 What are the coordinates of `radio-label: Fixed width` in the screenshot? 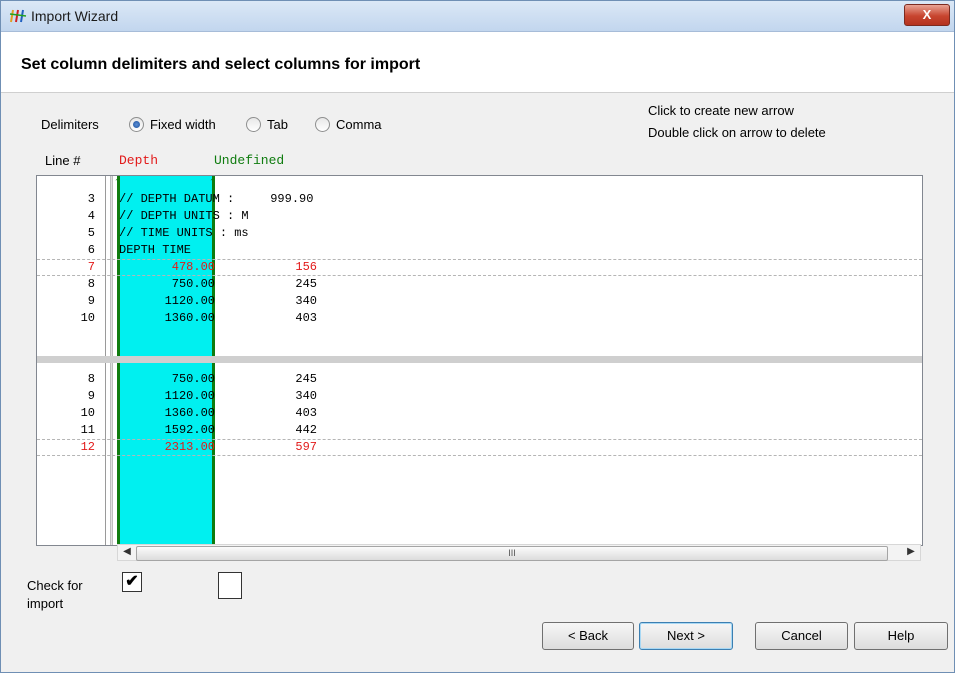 It's located at (183, 124).